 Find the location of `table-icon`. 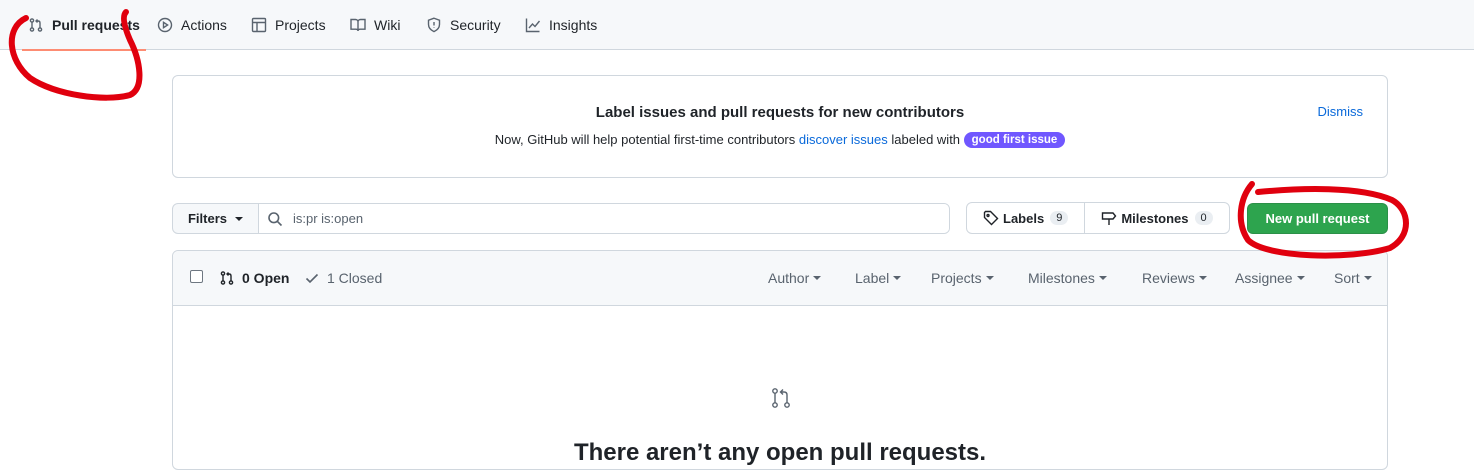

table-icon is located at coordinates (259, 25).